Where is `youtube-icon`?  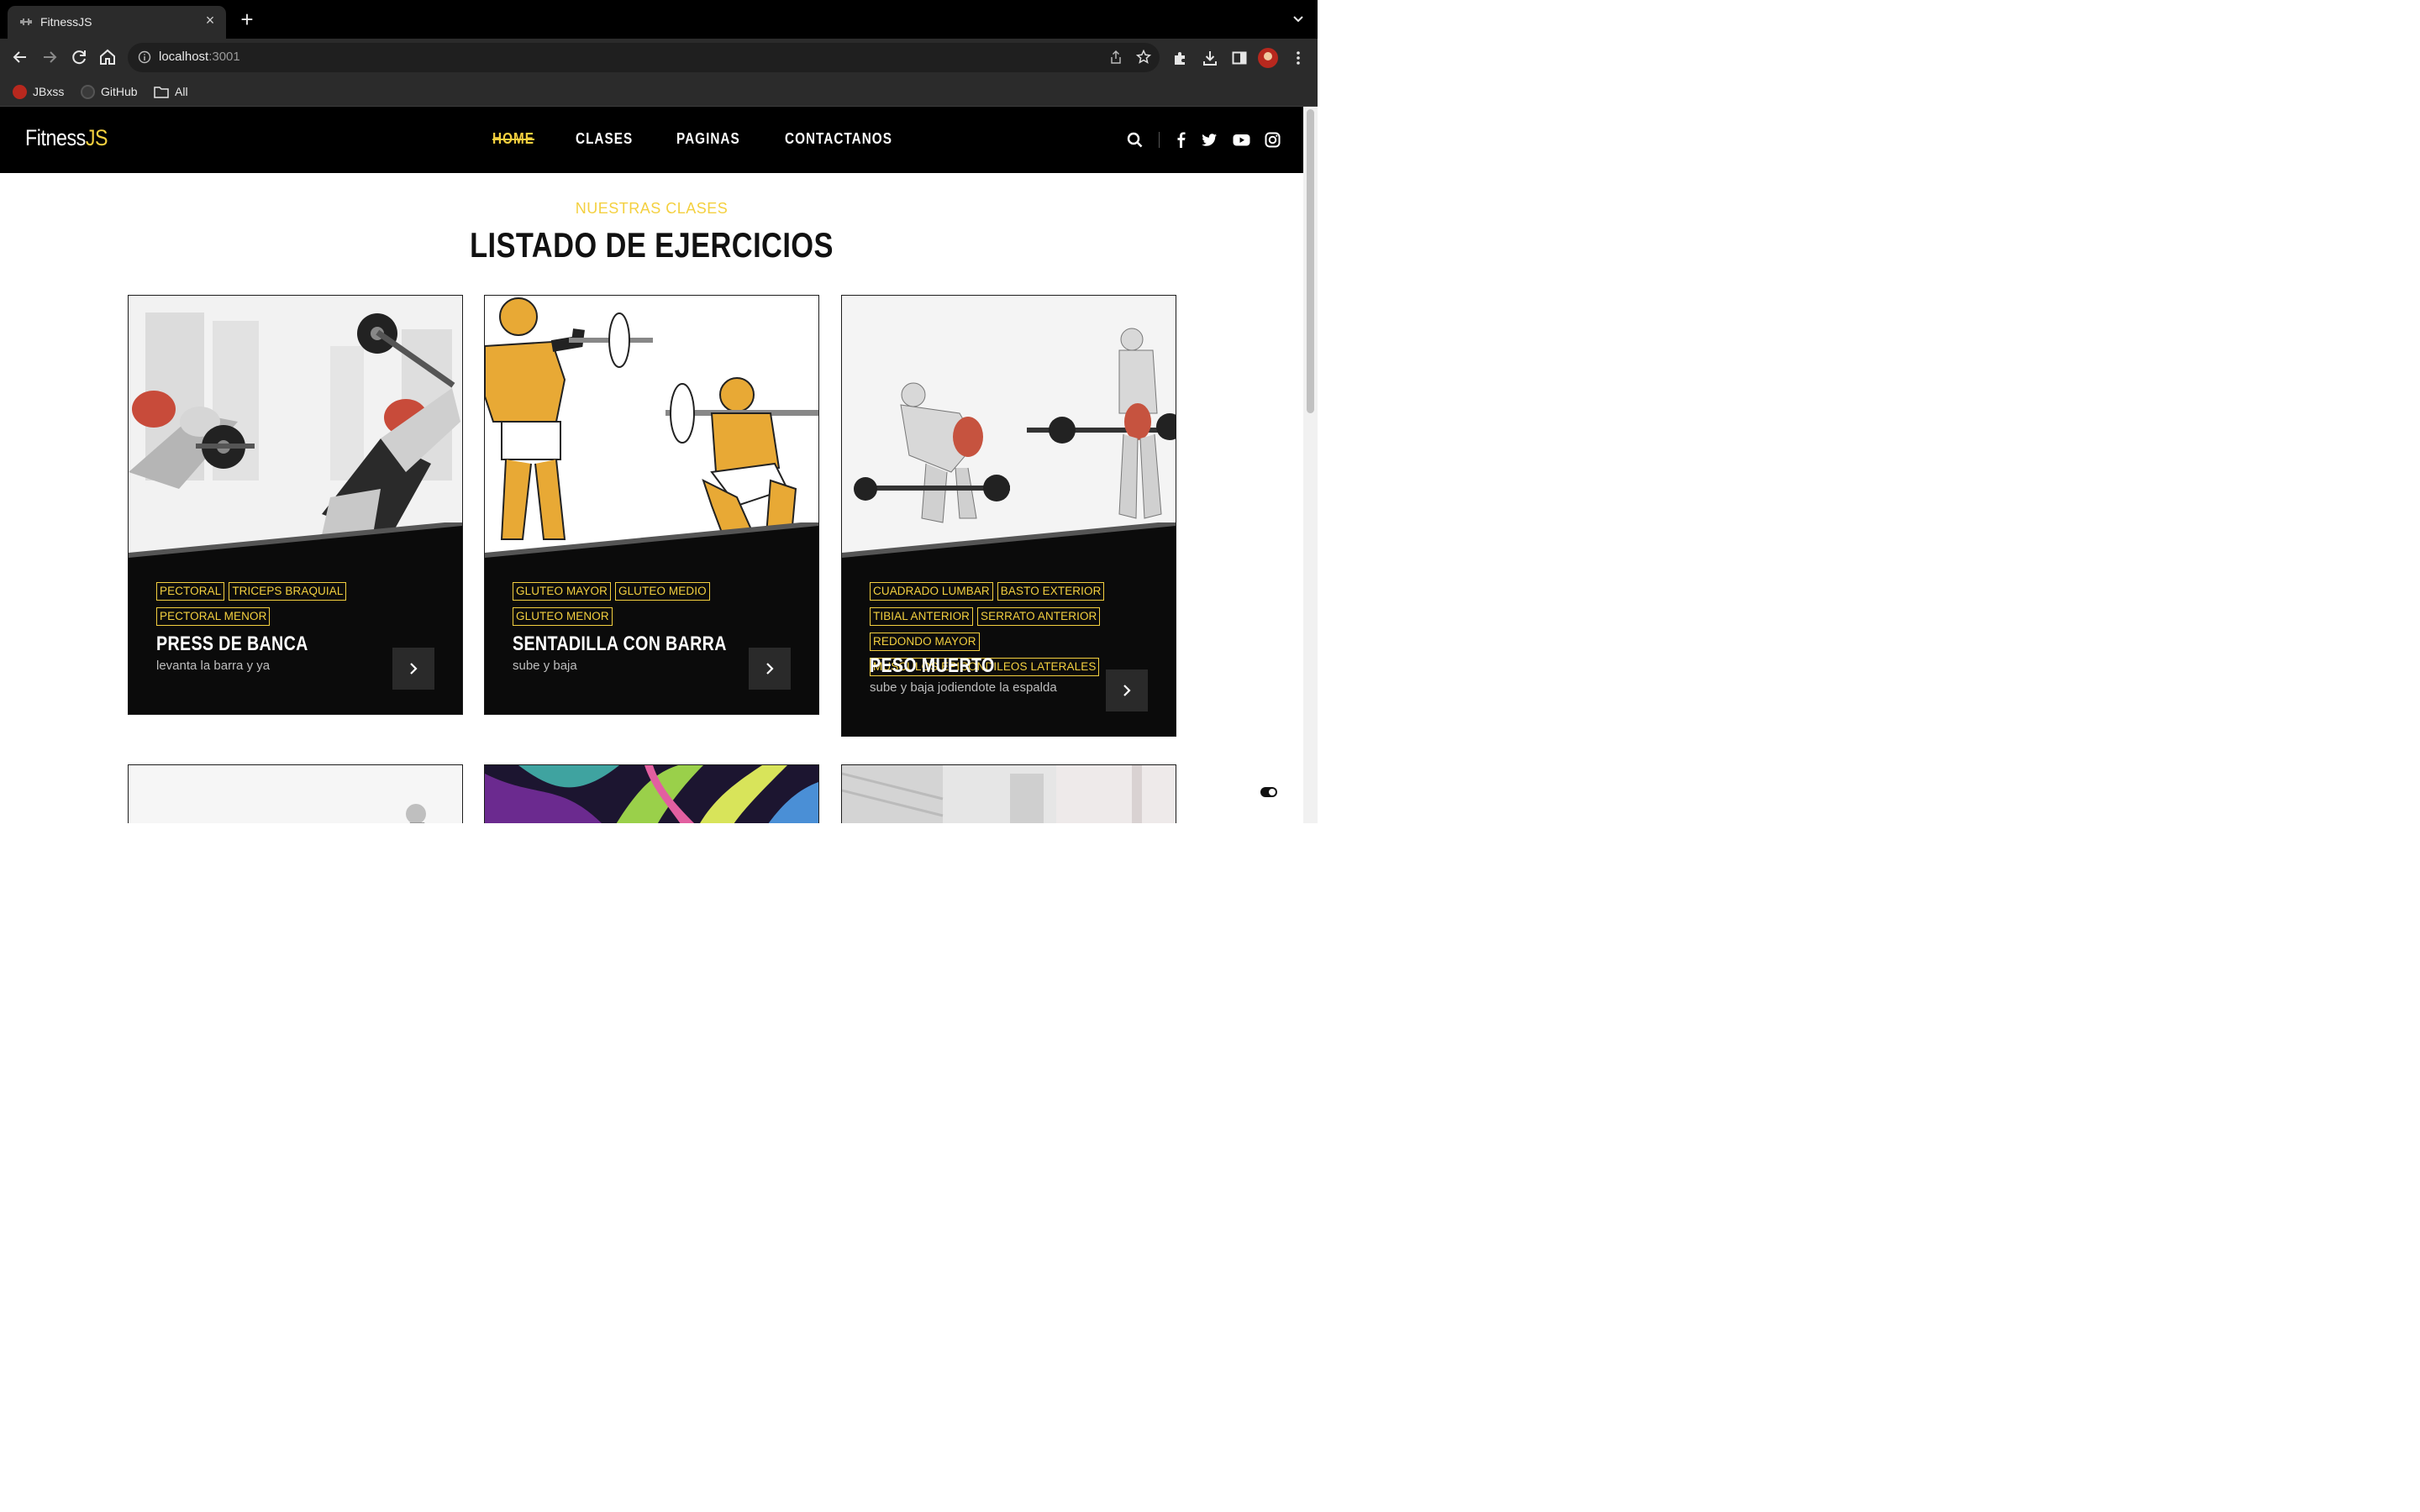 youtube-icon is located at coordinates (1241, 140).